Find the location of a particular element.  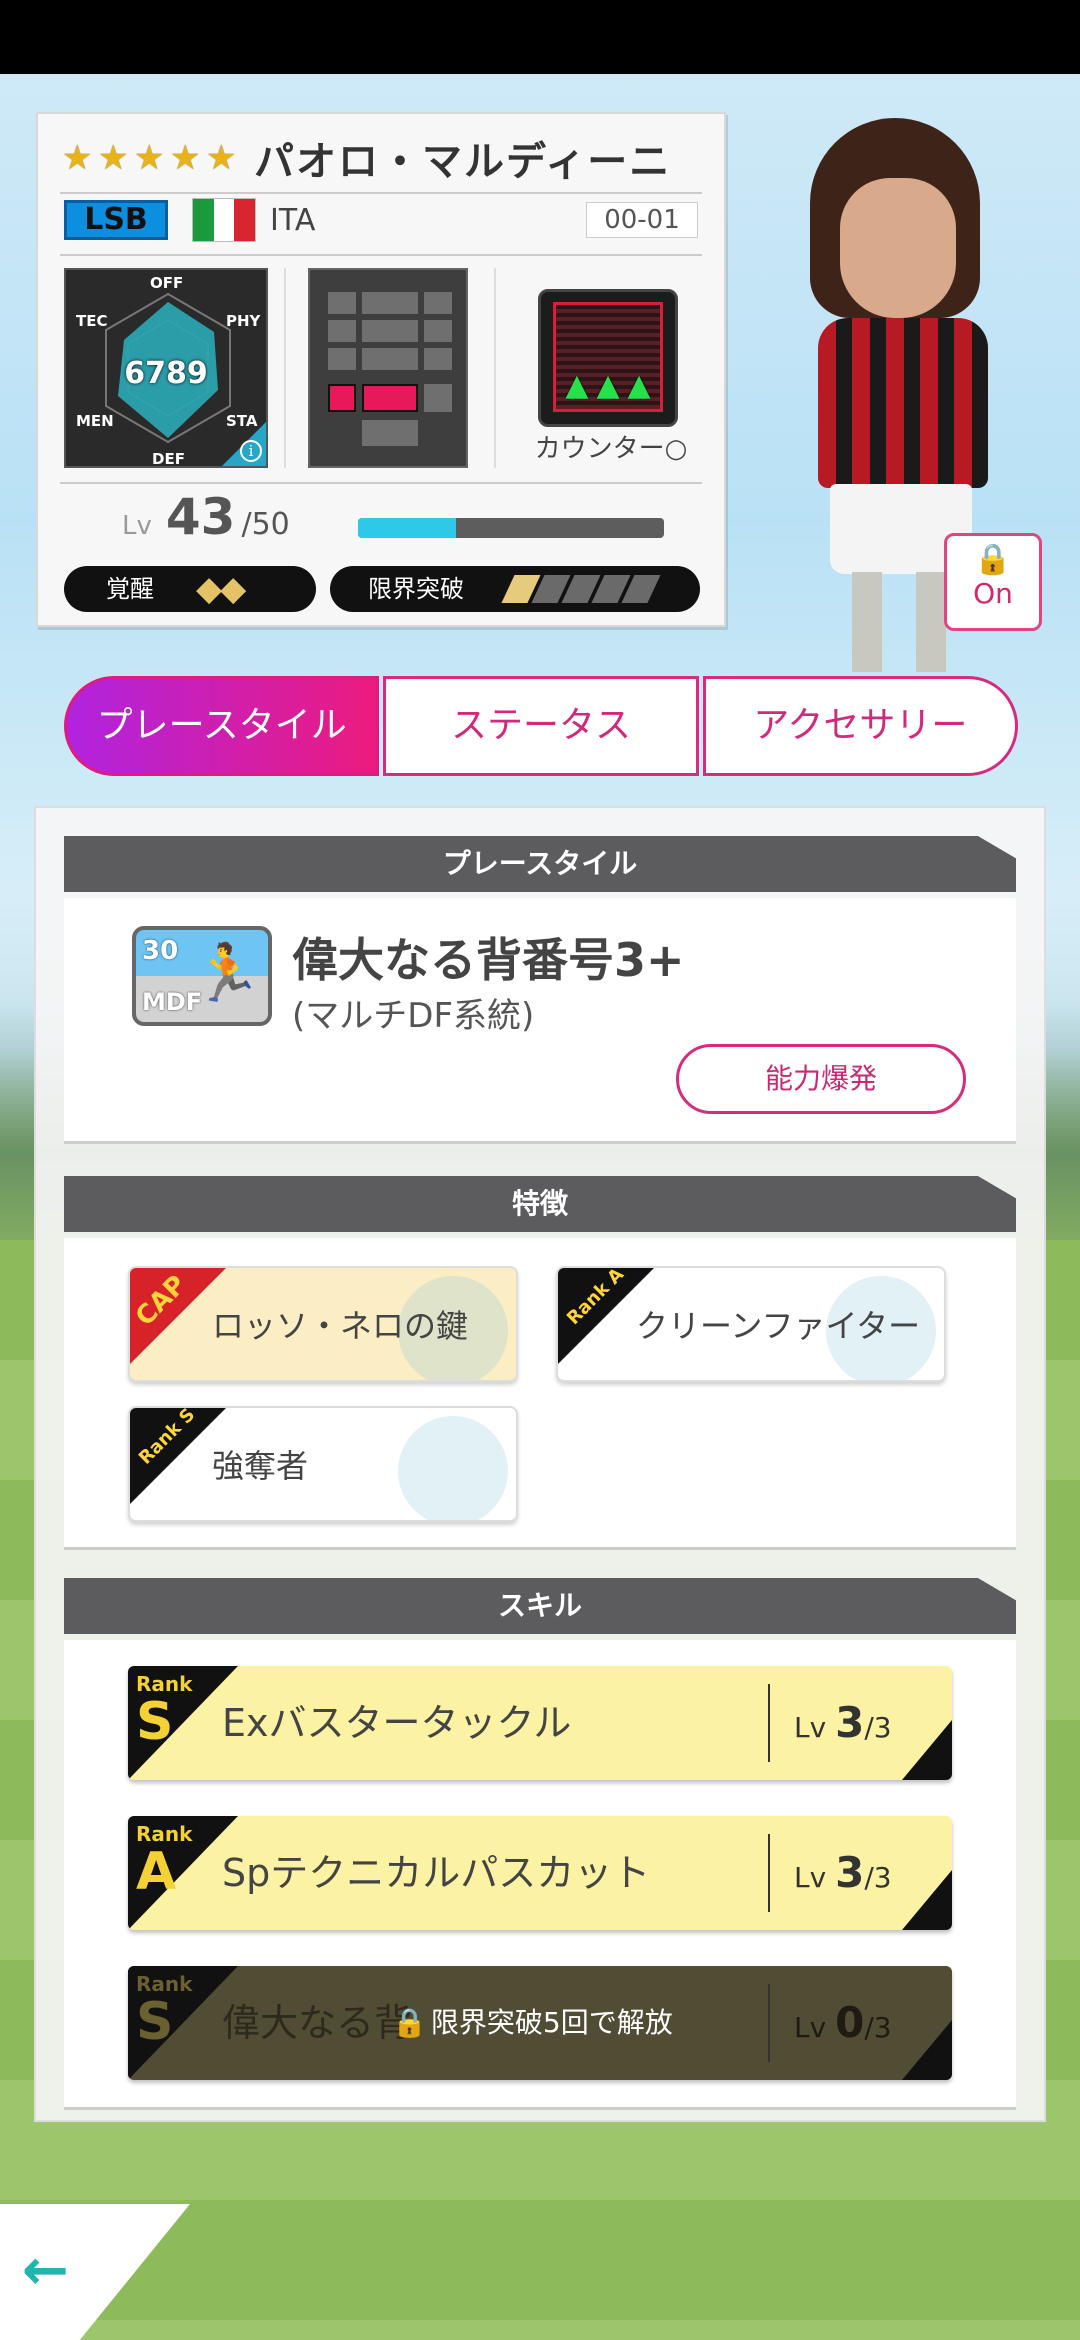

radar-label-off: OFF is located at coordinates (167, 283).